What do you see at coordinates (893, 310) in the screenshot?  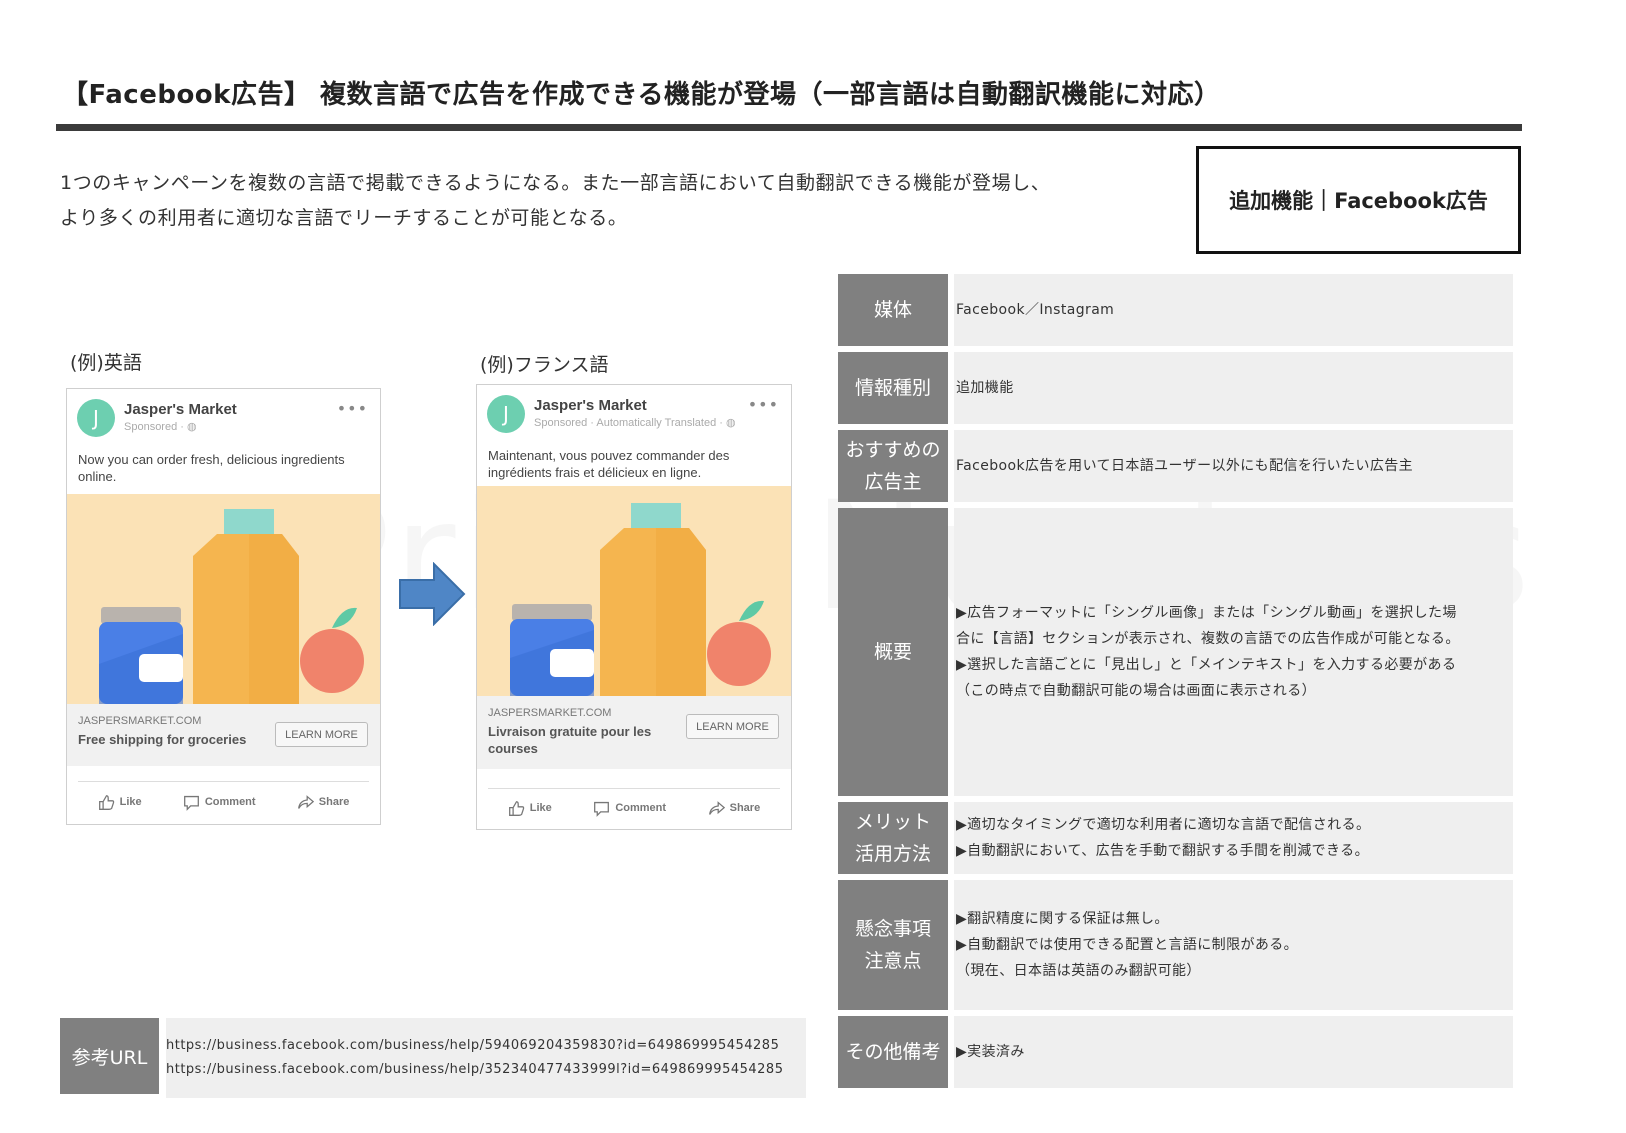 I see `info-label: 媒体` at bounding box center [893, 310].